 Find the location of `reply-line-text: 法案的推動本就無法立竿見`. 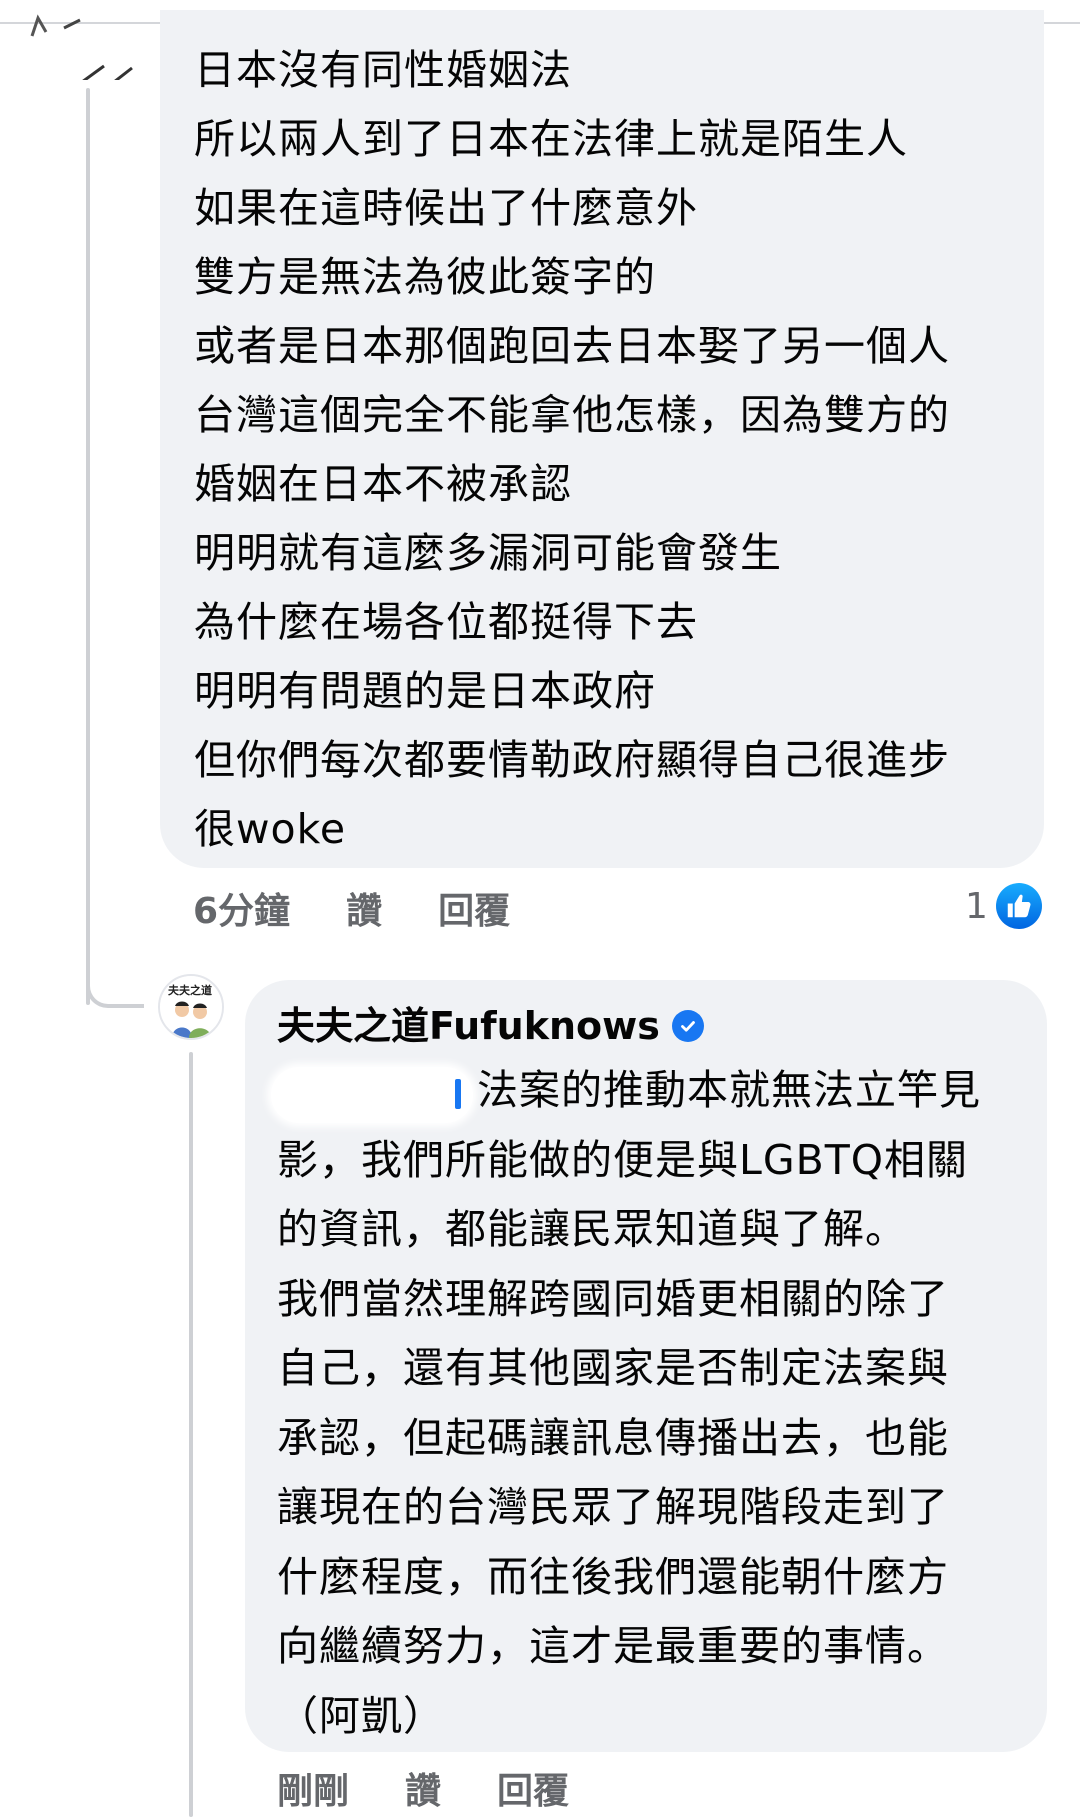

reply-line-text: 法案的推動本就無法立竿見 is located at coordinates (729, 1090).